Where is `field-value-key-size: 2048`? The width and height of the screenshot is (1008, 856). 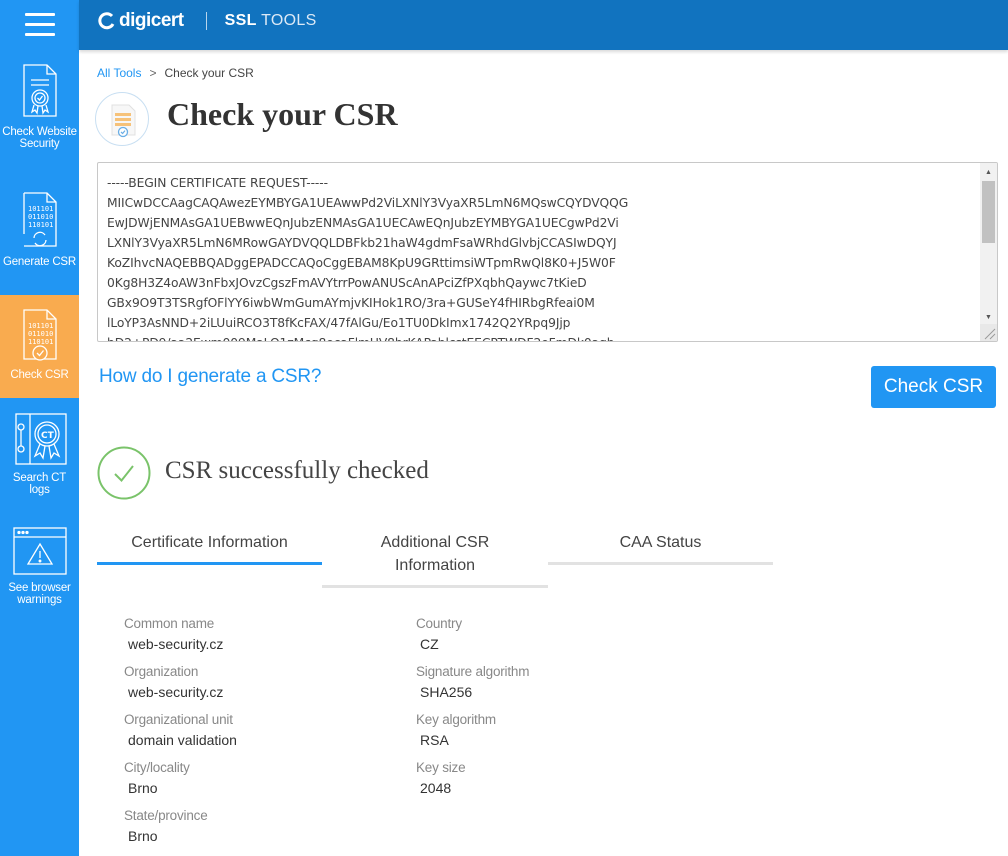
field-value-key-size: 2048 is located at coordinates (436, 788).